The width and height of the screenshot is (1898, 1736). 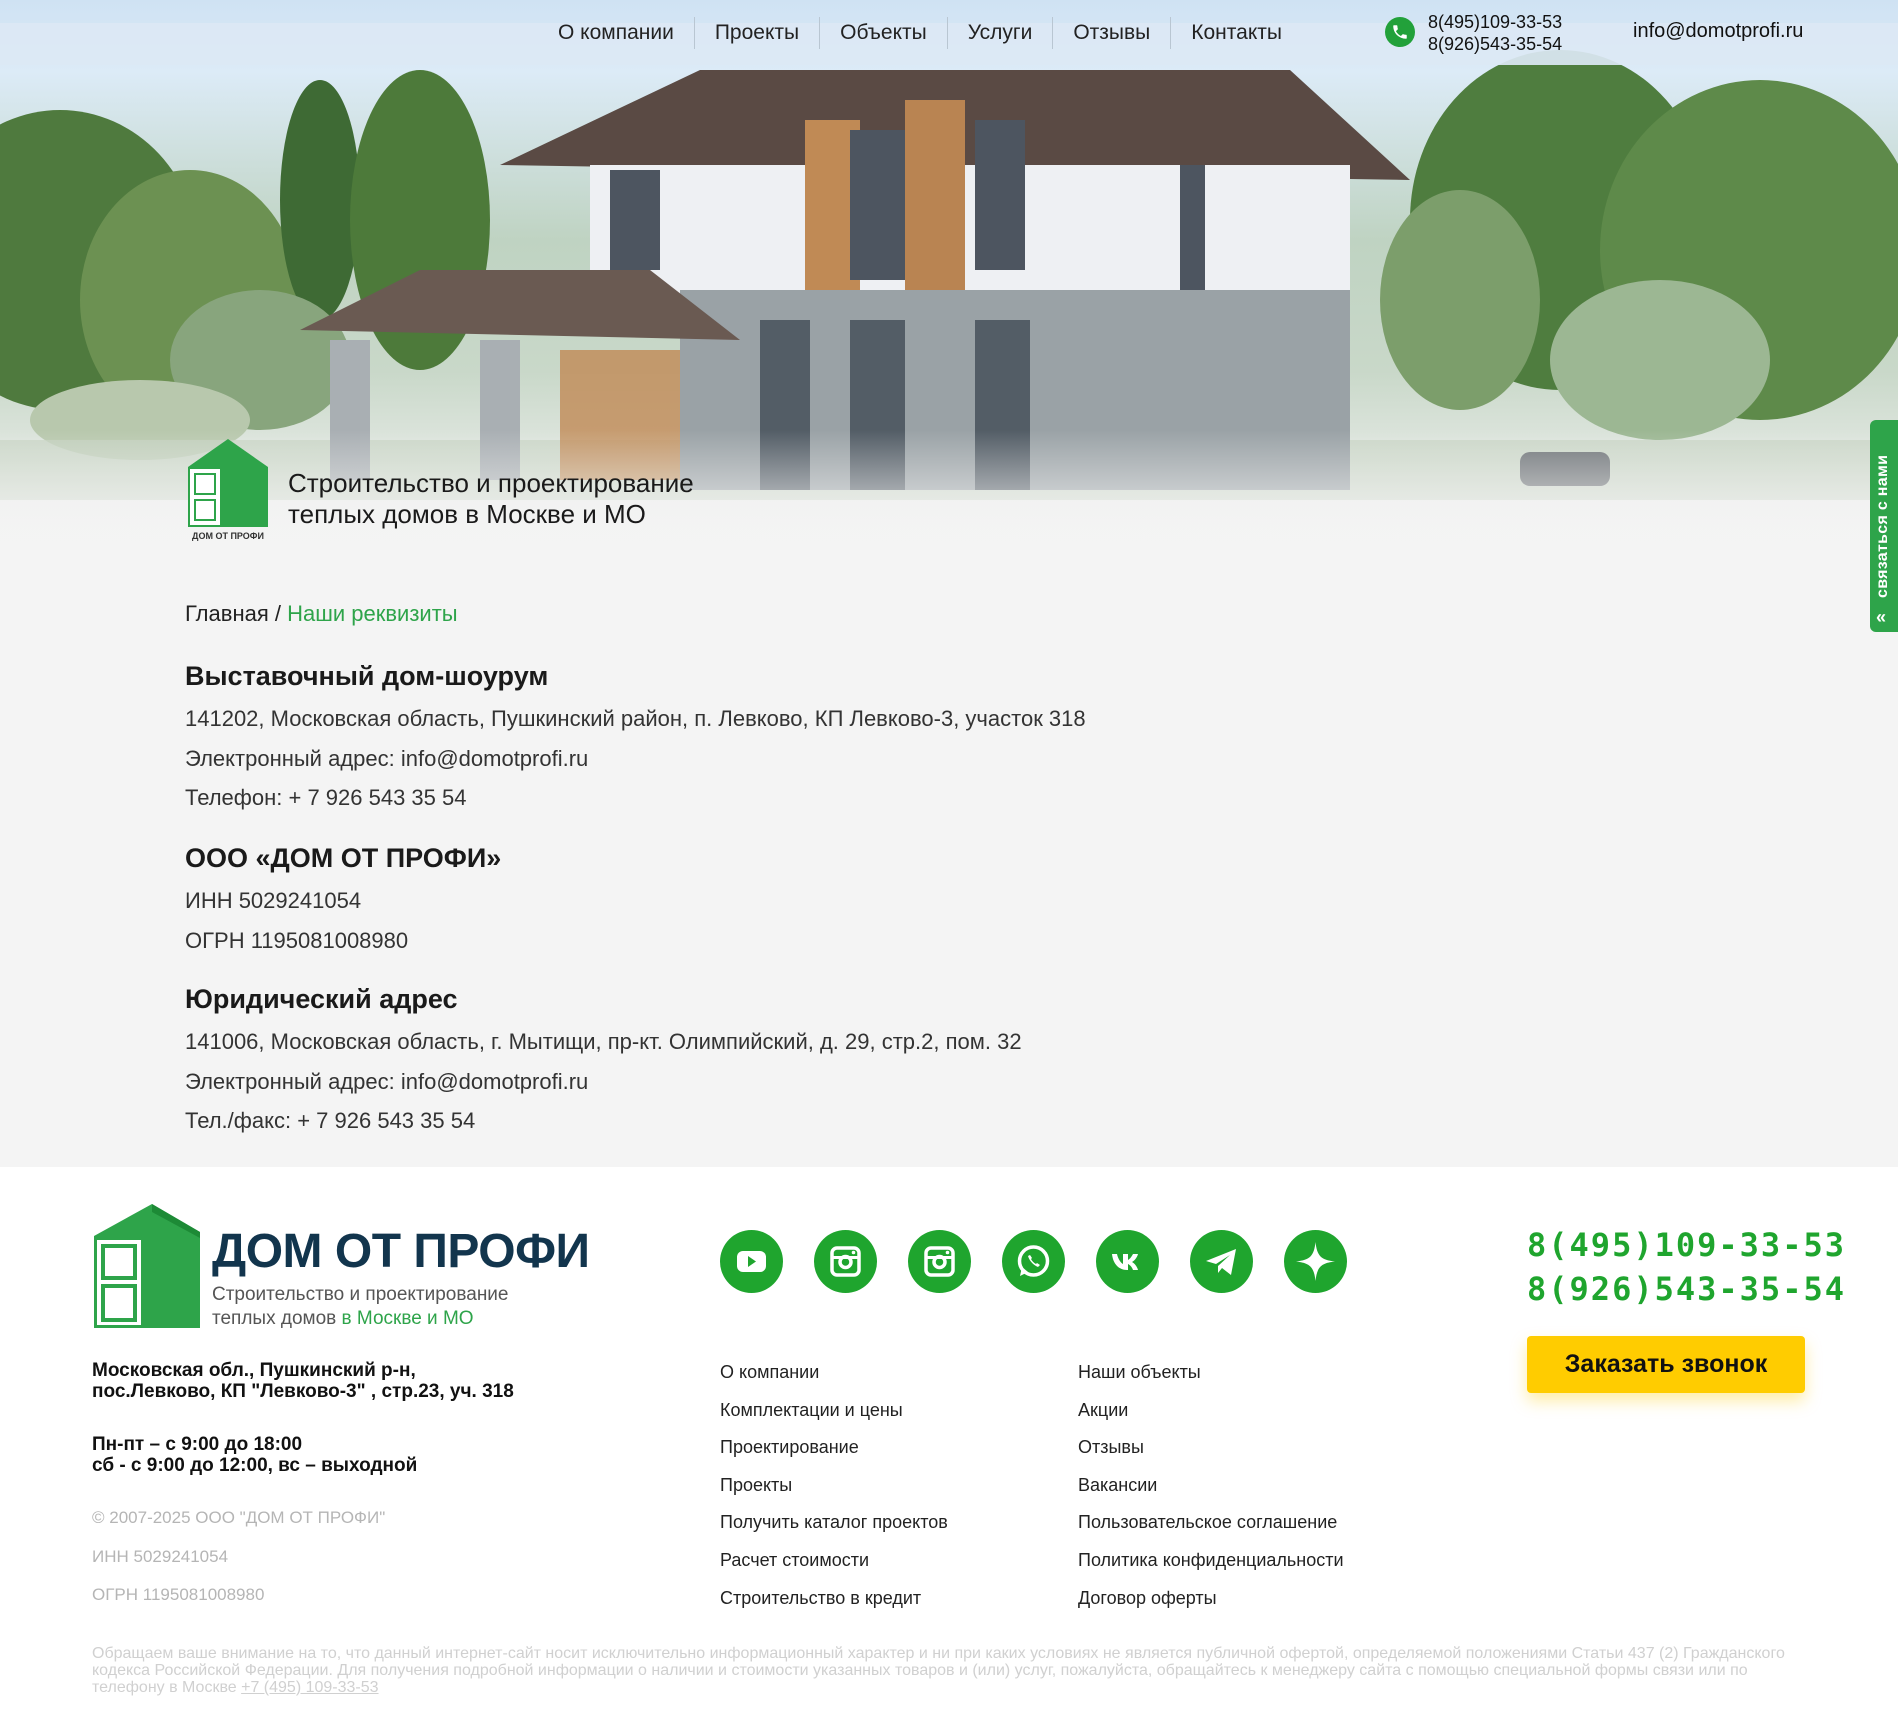 What do you see at coordinates (884, 33) in the screenshot?
I see `nav-item-objects: Объекты` at bounding box center [884, 33].